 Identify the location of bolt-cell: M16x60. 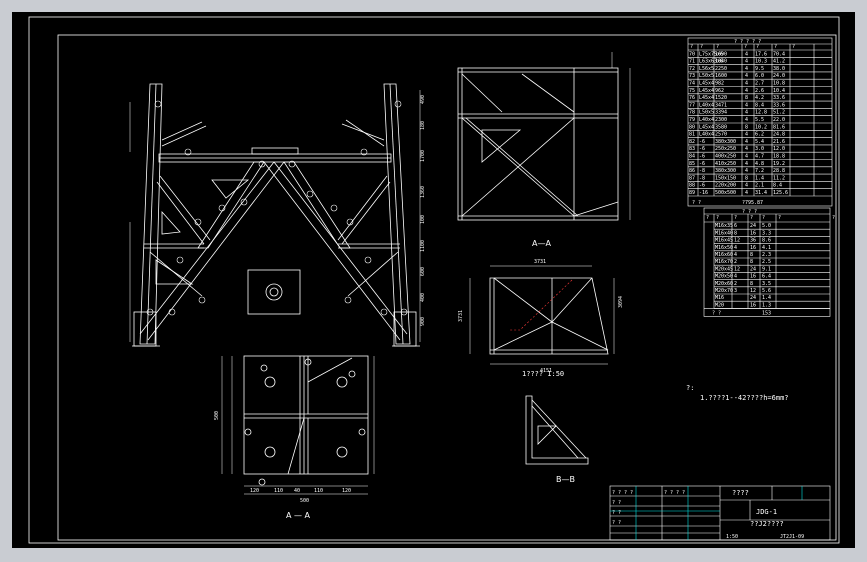
(724, 255).